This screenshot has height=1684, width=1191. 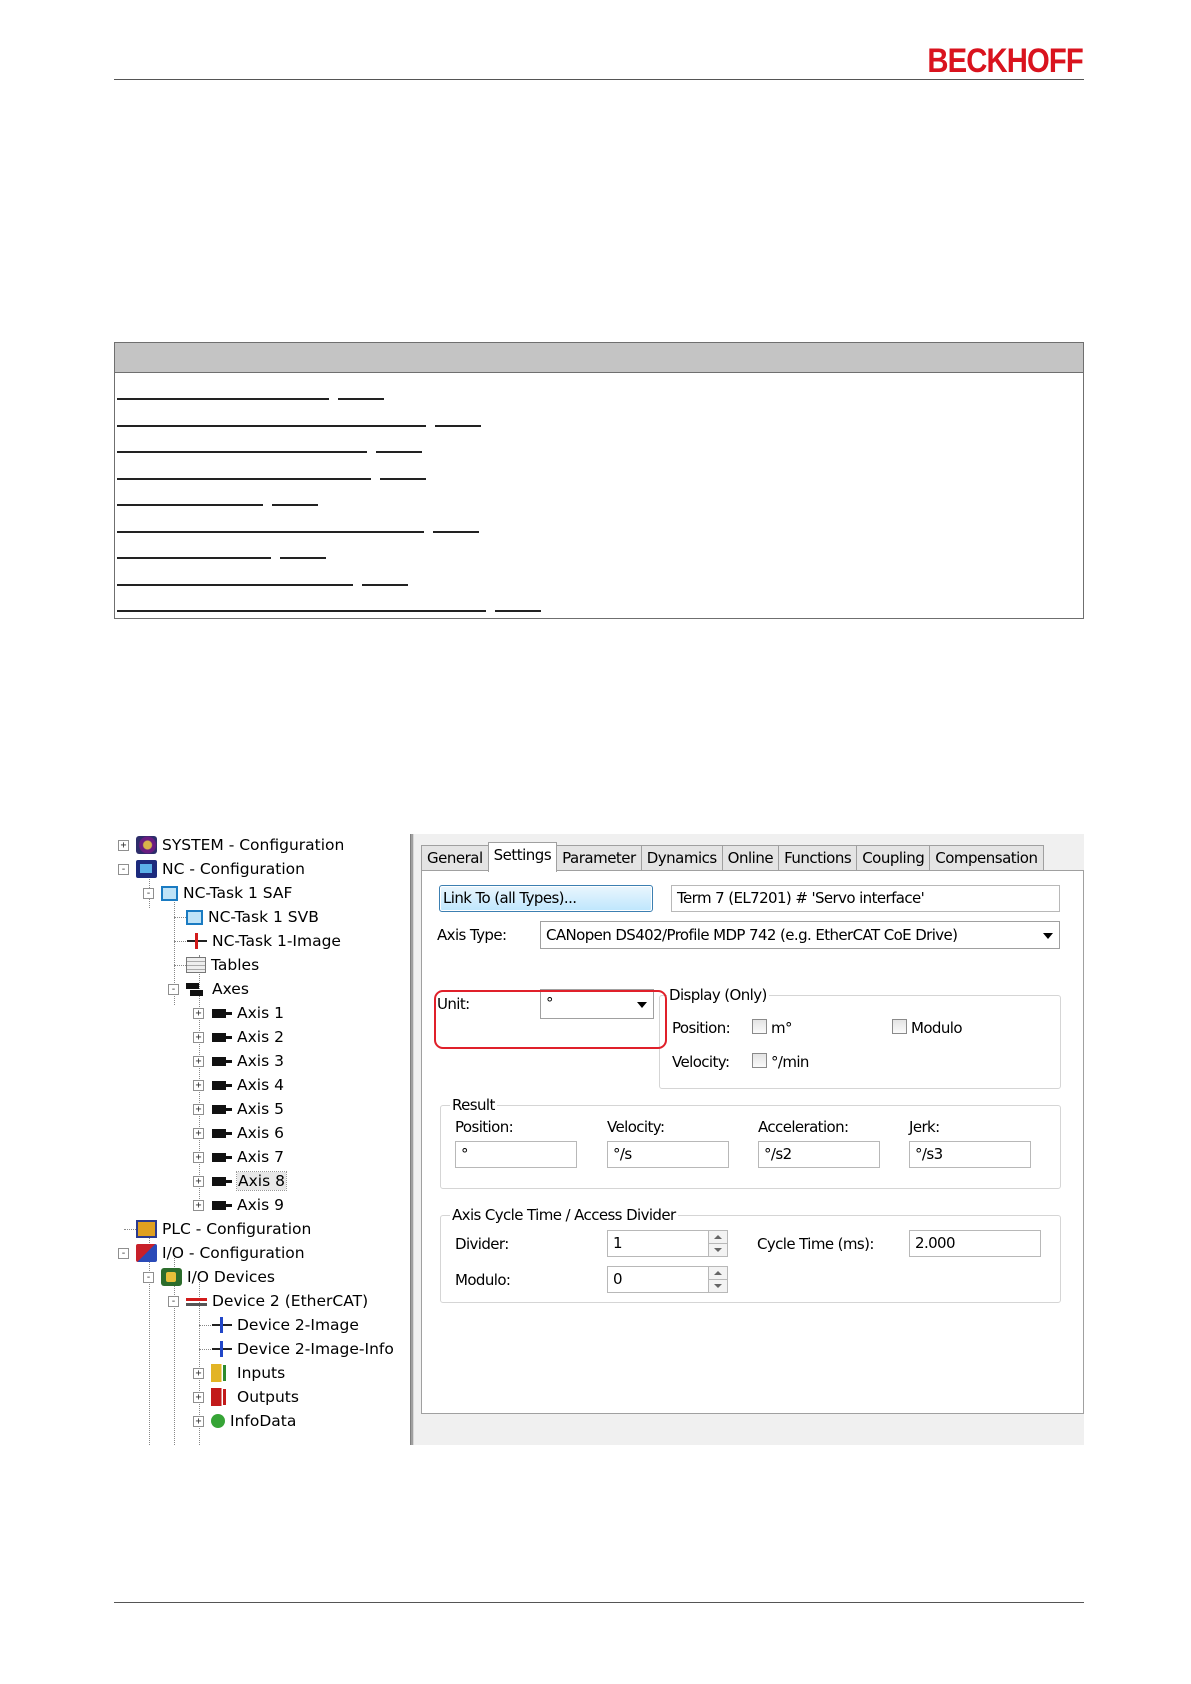 What do you see at coordinates (236, 1061) in the screenshot?
I see `tree-item-axis-3: + Axis 3` at bounding box center [236, 1061].